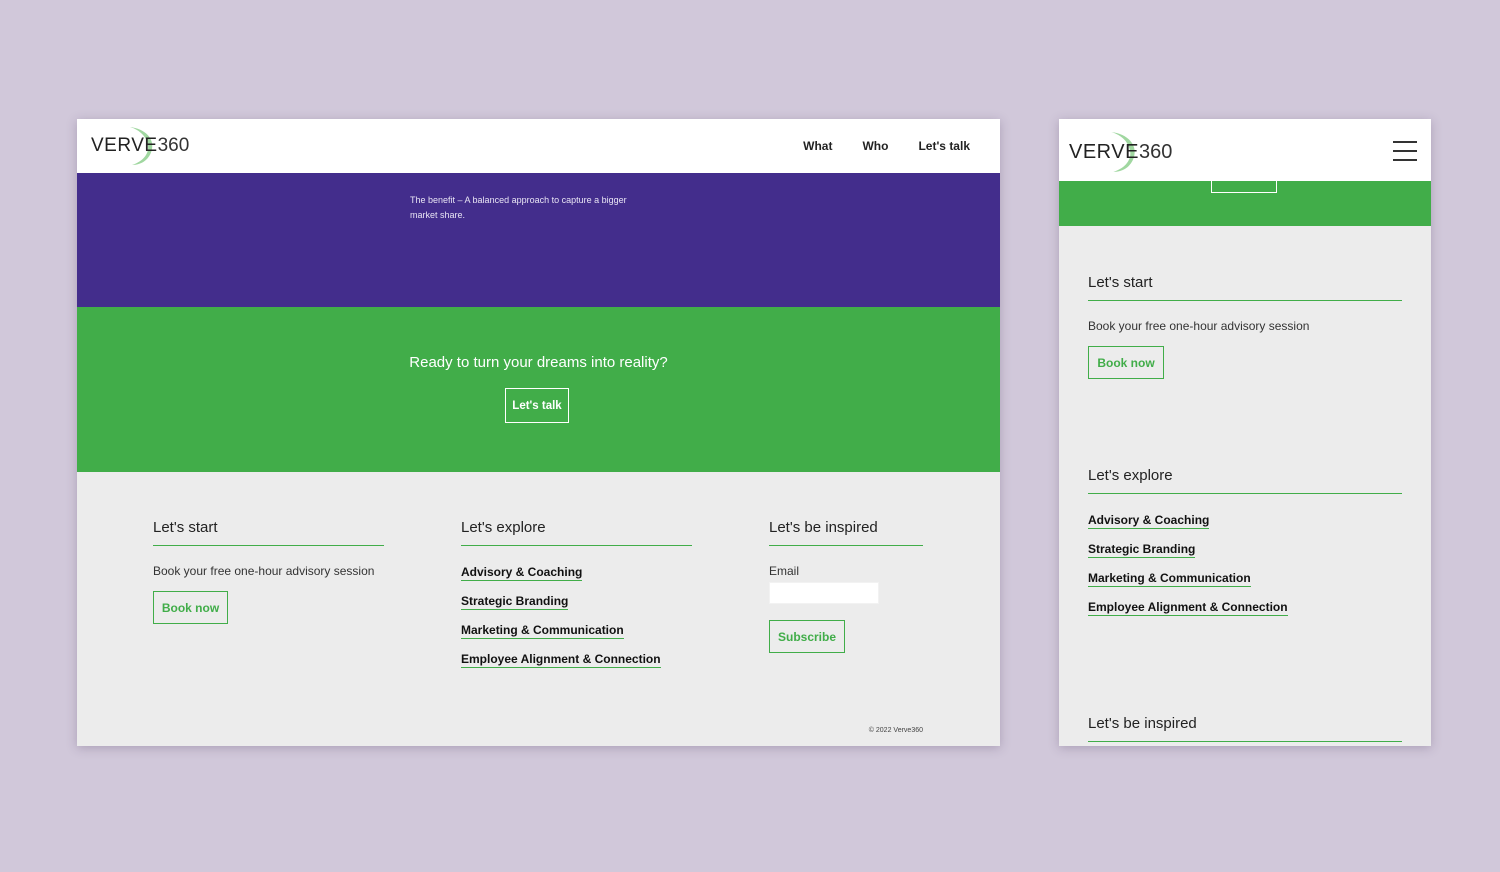 The height and width of the screenshot is (872, 1500). I want to click on link-employee-alignment: Employee Alignment & Connection, so click(561, 660).